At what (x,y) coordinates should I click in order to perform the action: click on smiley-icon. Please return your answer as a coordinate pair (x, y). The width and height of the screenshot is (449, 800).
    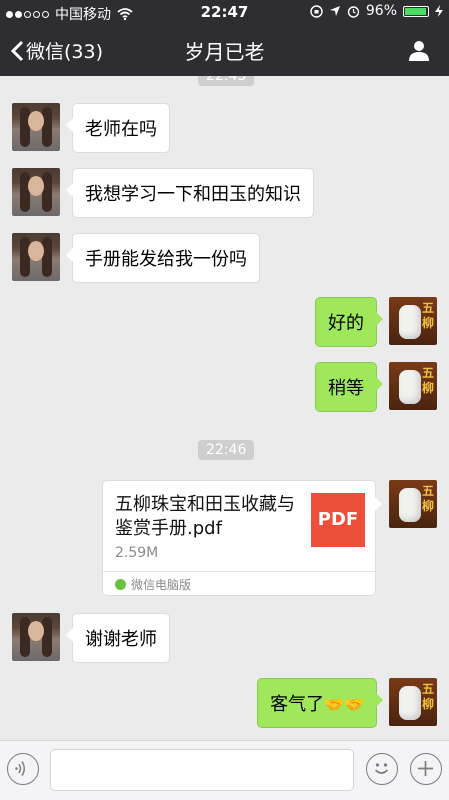
    Looking at the image, I should click on (381, 768).